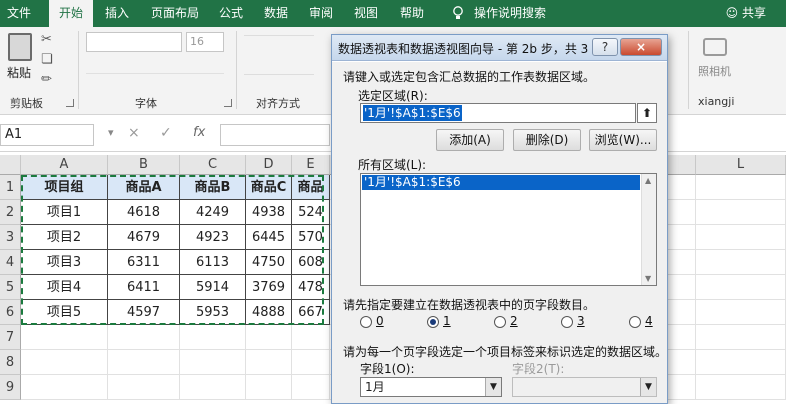  I want to click on table-cell: 项目3, so click(64, 262).